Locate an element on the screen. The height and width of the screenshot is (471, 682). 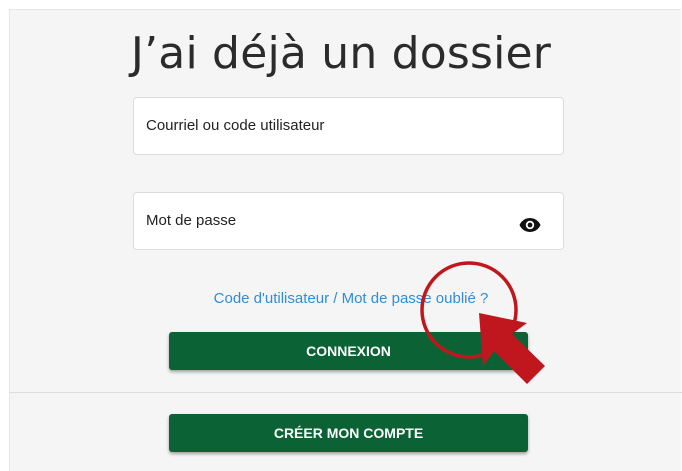
page-title: J’ai déjà un dossier is located at coordinates (341, 53).